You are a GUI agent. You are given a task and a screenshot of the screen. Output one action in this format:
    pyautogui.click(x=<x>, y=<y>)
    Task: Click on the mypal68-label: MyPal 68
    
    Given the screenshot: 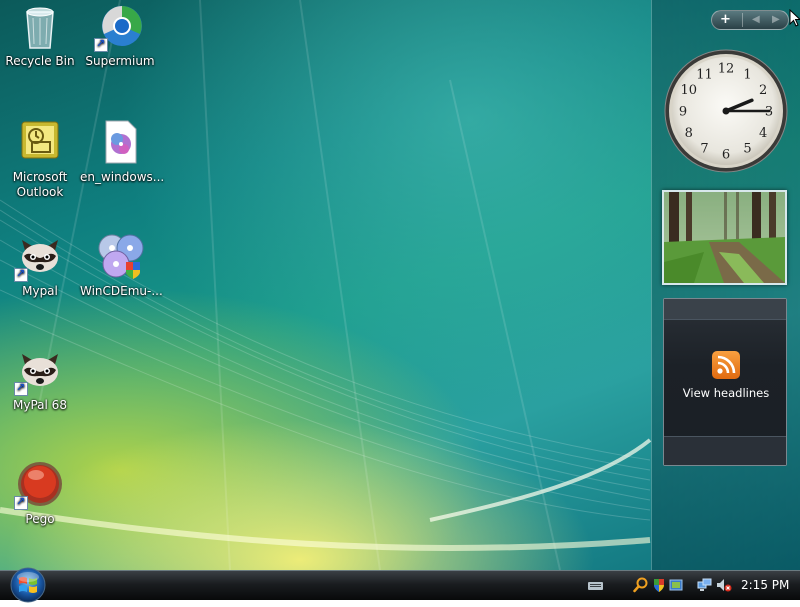 What is the action you would take?
    pyautogui.click(x=40, y=405)
    